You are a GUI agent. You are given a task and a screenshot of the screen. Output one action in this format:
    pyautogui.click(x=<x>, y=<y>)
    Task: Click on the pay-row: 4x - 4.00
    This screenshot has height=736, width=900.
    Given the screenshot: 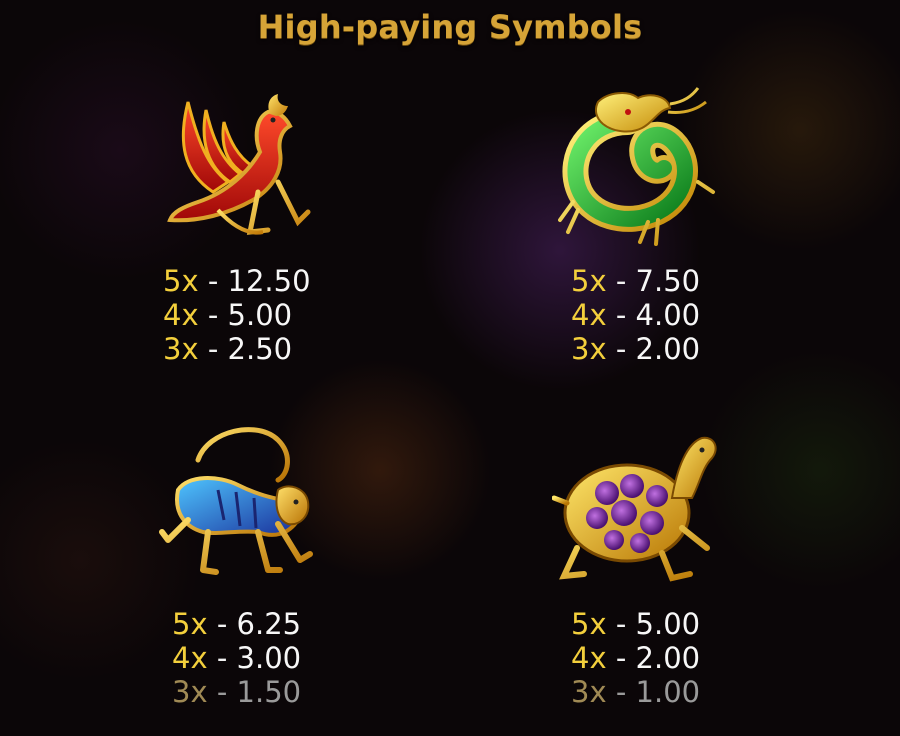 What is the action you would take?
    pyautogui.click(x=635, y=315)
    